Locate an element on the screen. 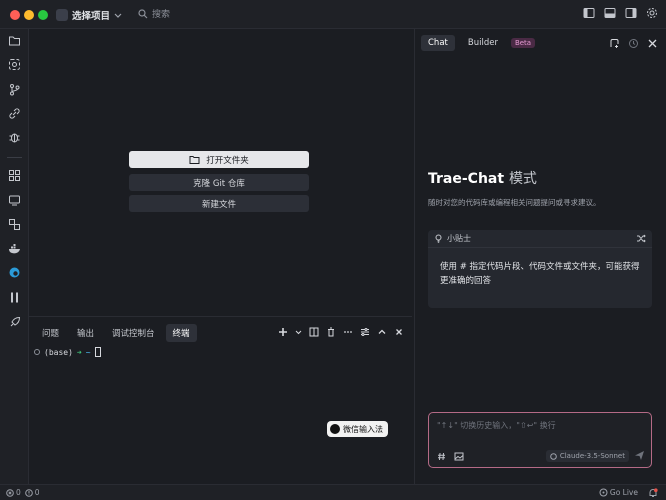 Image resolution: width=666 pixels, height=500 pixels. terminal-cwd: ~ is located at coordinates (88, 352).